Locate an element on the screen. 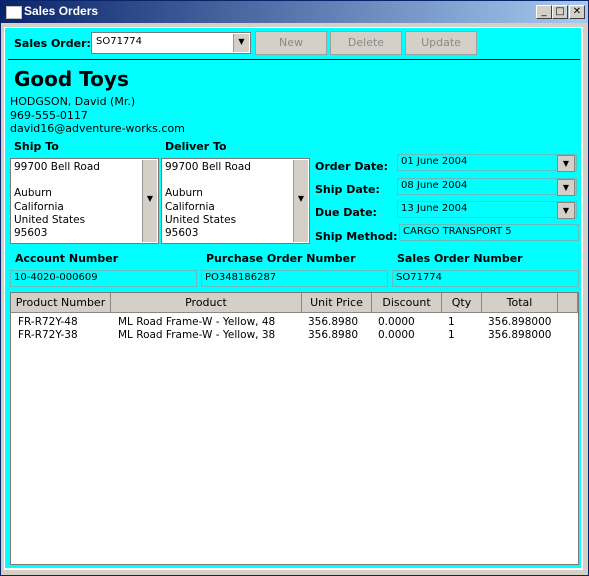 The width and height of the screenshot is (589, 576). window-icon is located at coordinates (14, 12).